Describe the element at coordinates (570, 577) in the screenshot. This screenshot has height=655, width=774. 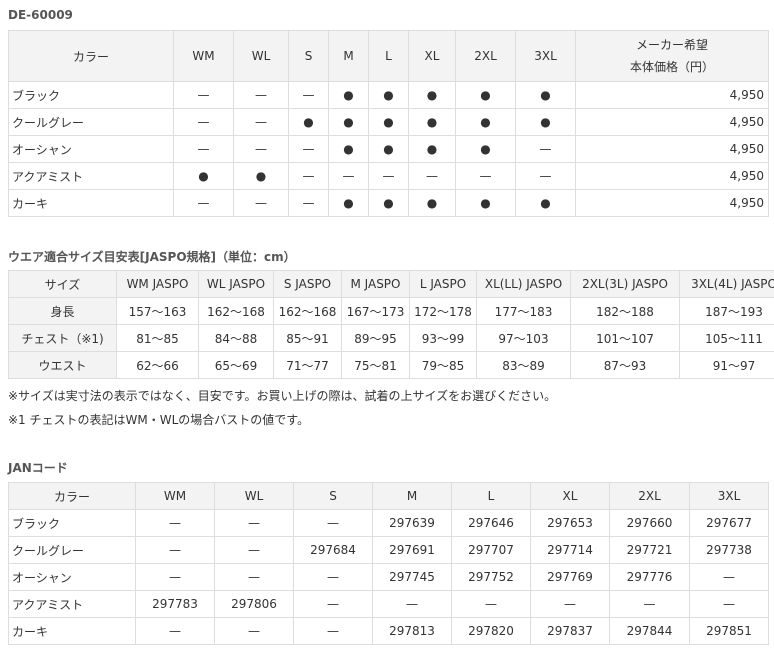
I see `jan-cell: 297769` at that location.